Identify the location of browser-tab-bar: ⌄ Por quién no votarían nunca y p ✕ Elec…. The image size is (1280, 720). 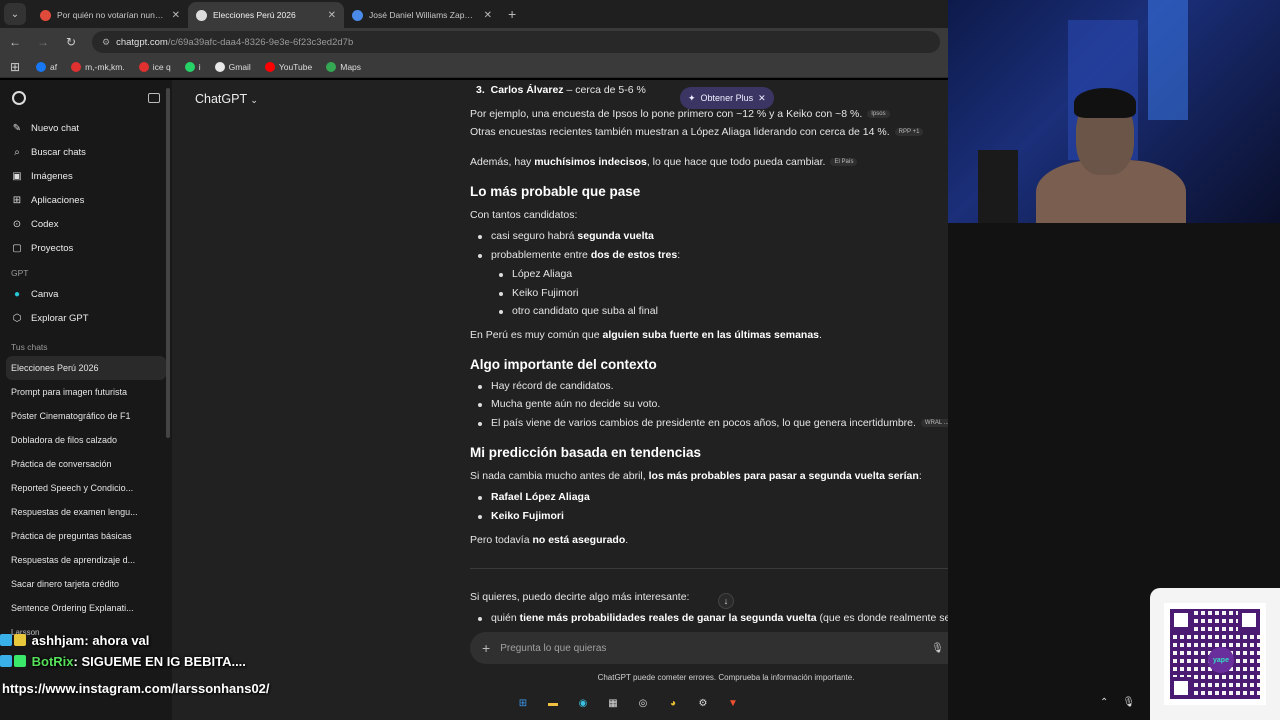
(474, 14).